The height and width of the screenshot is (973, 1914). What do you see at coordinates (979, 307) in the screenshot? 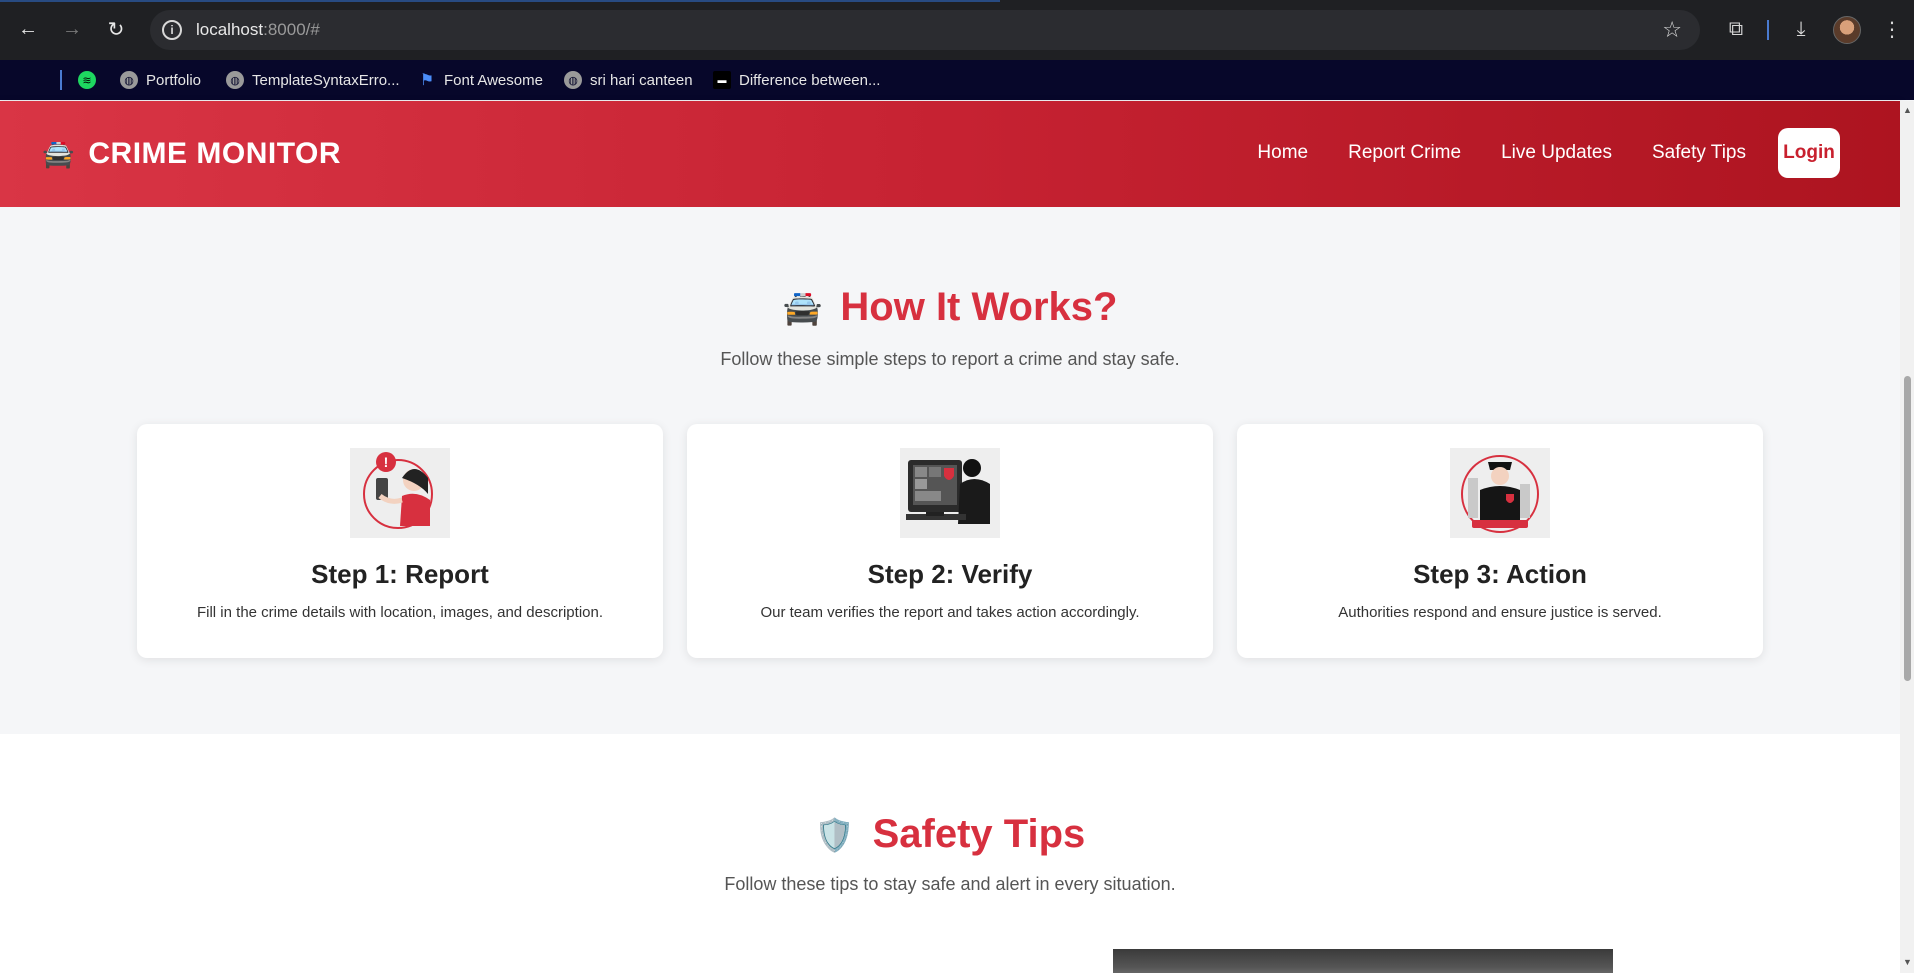
I see `how-title-text: How It Works?` at bounding box center [979, 307].